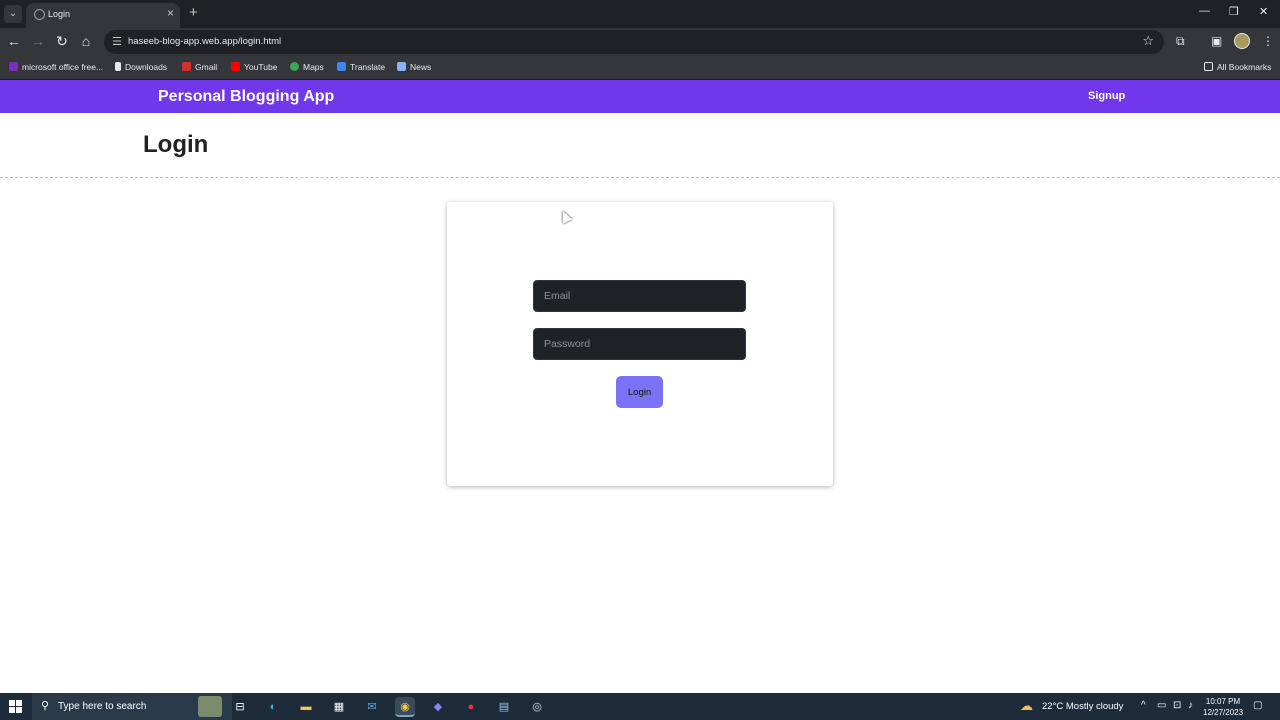  I want to click on task-view-icon: ⊟, so click(240, 707).